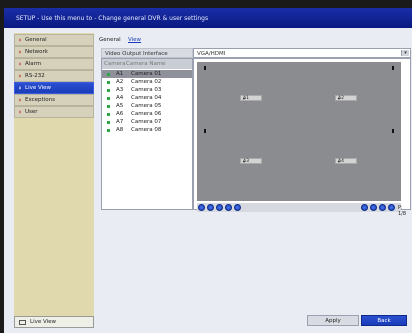 The width and height of the screenshot is (412, 333). What do you see at coordinates (54, 52) in the screenshot?
I see `sidebar-item-network: › Network` at bounding box center [54, 52].